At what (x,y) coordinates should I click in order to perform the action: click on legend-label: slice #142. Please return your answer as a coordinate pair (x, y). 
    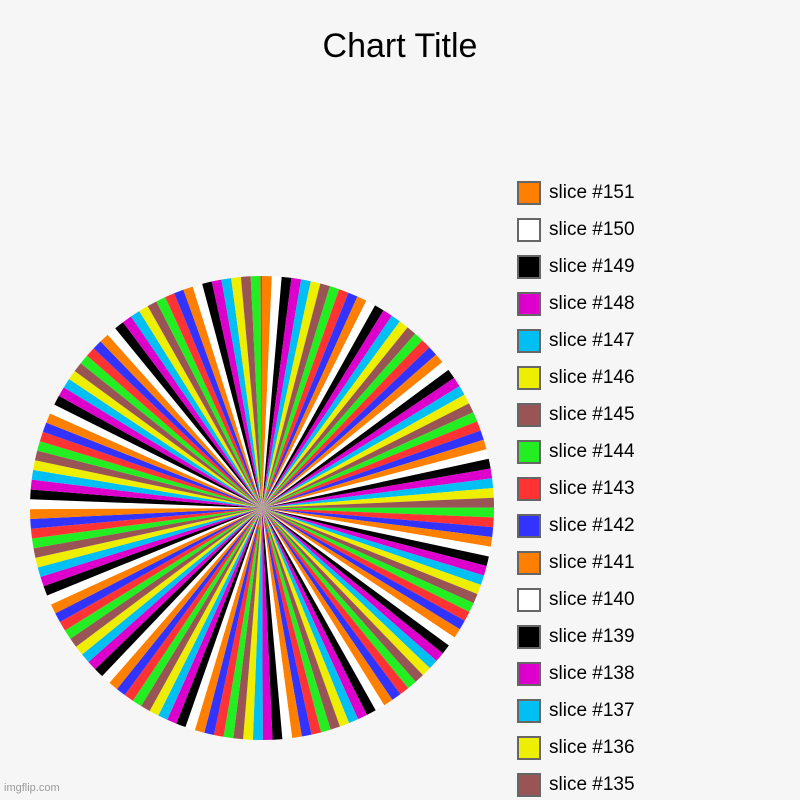
    Looking at the image, I should click on (592, 525).